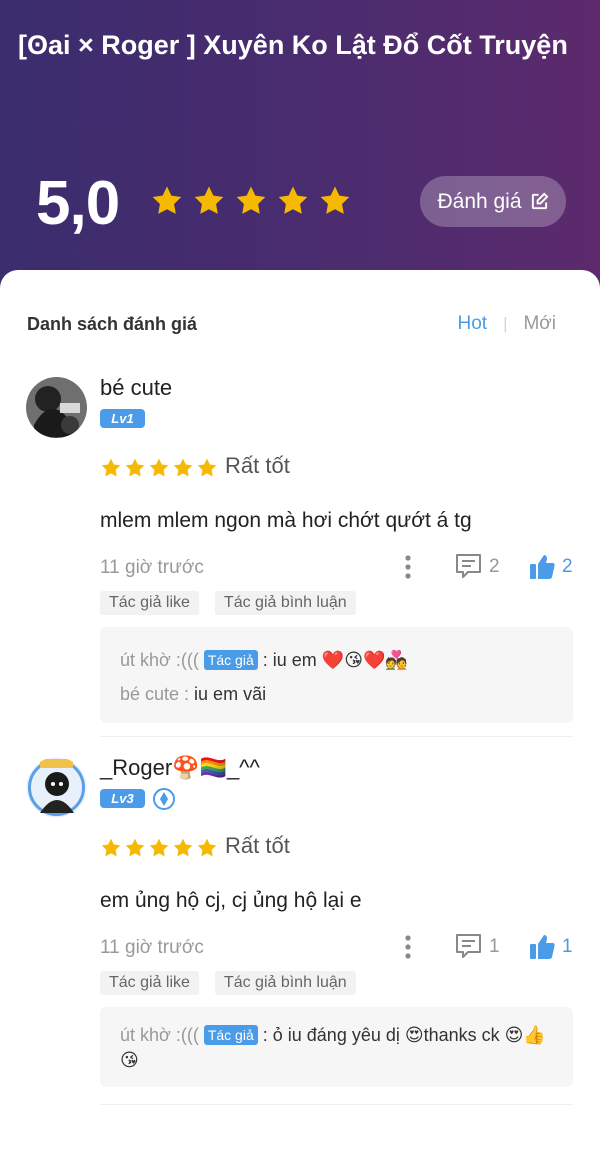  Describe the element at coordinates (472, 324) in the screenshot. I see `sort-hot-tab: Hot` at that location.